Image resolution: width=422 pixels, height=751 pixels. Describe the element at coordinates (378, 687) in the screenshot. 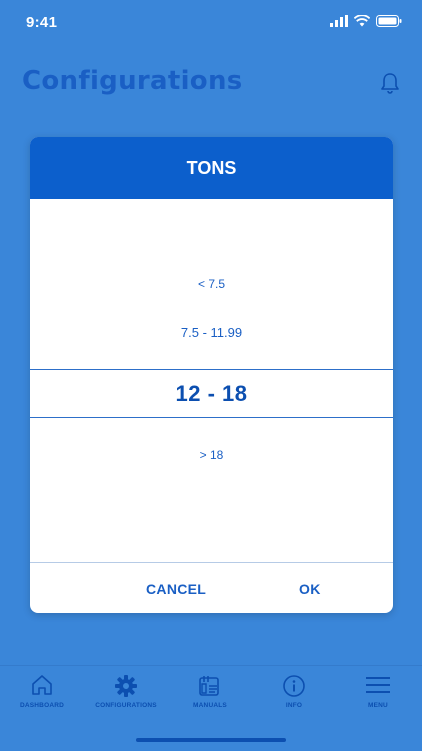

I see `hamburger-menu-icon` at that location.